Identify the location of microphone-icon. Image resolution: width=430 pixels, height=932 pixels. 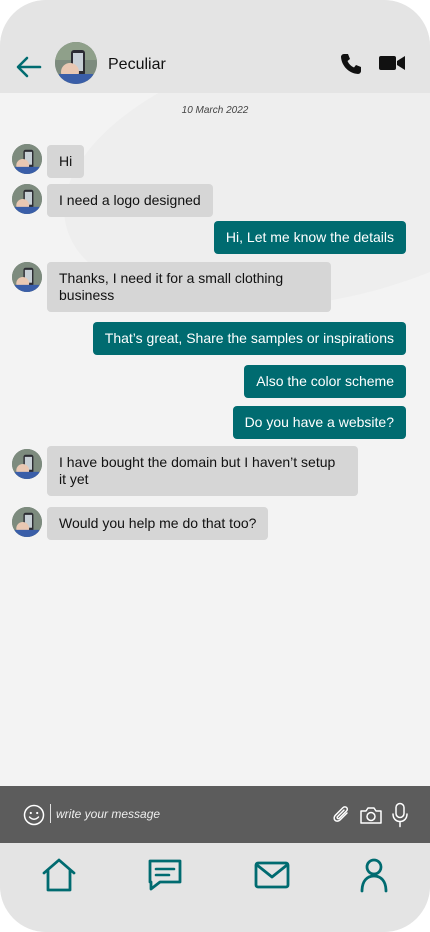
(400, 815).